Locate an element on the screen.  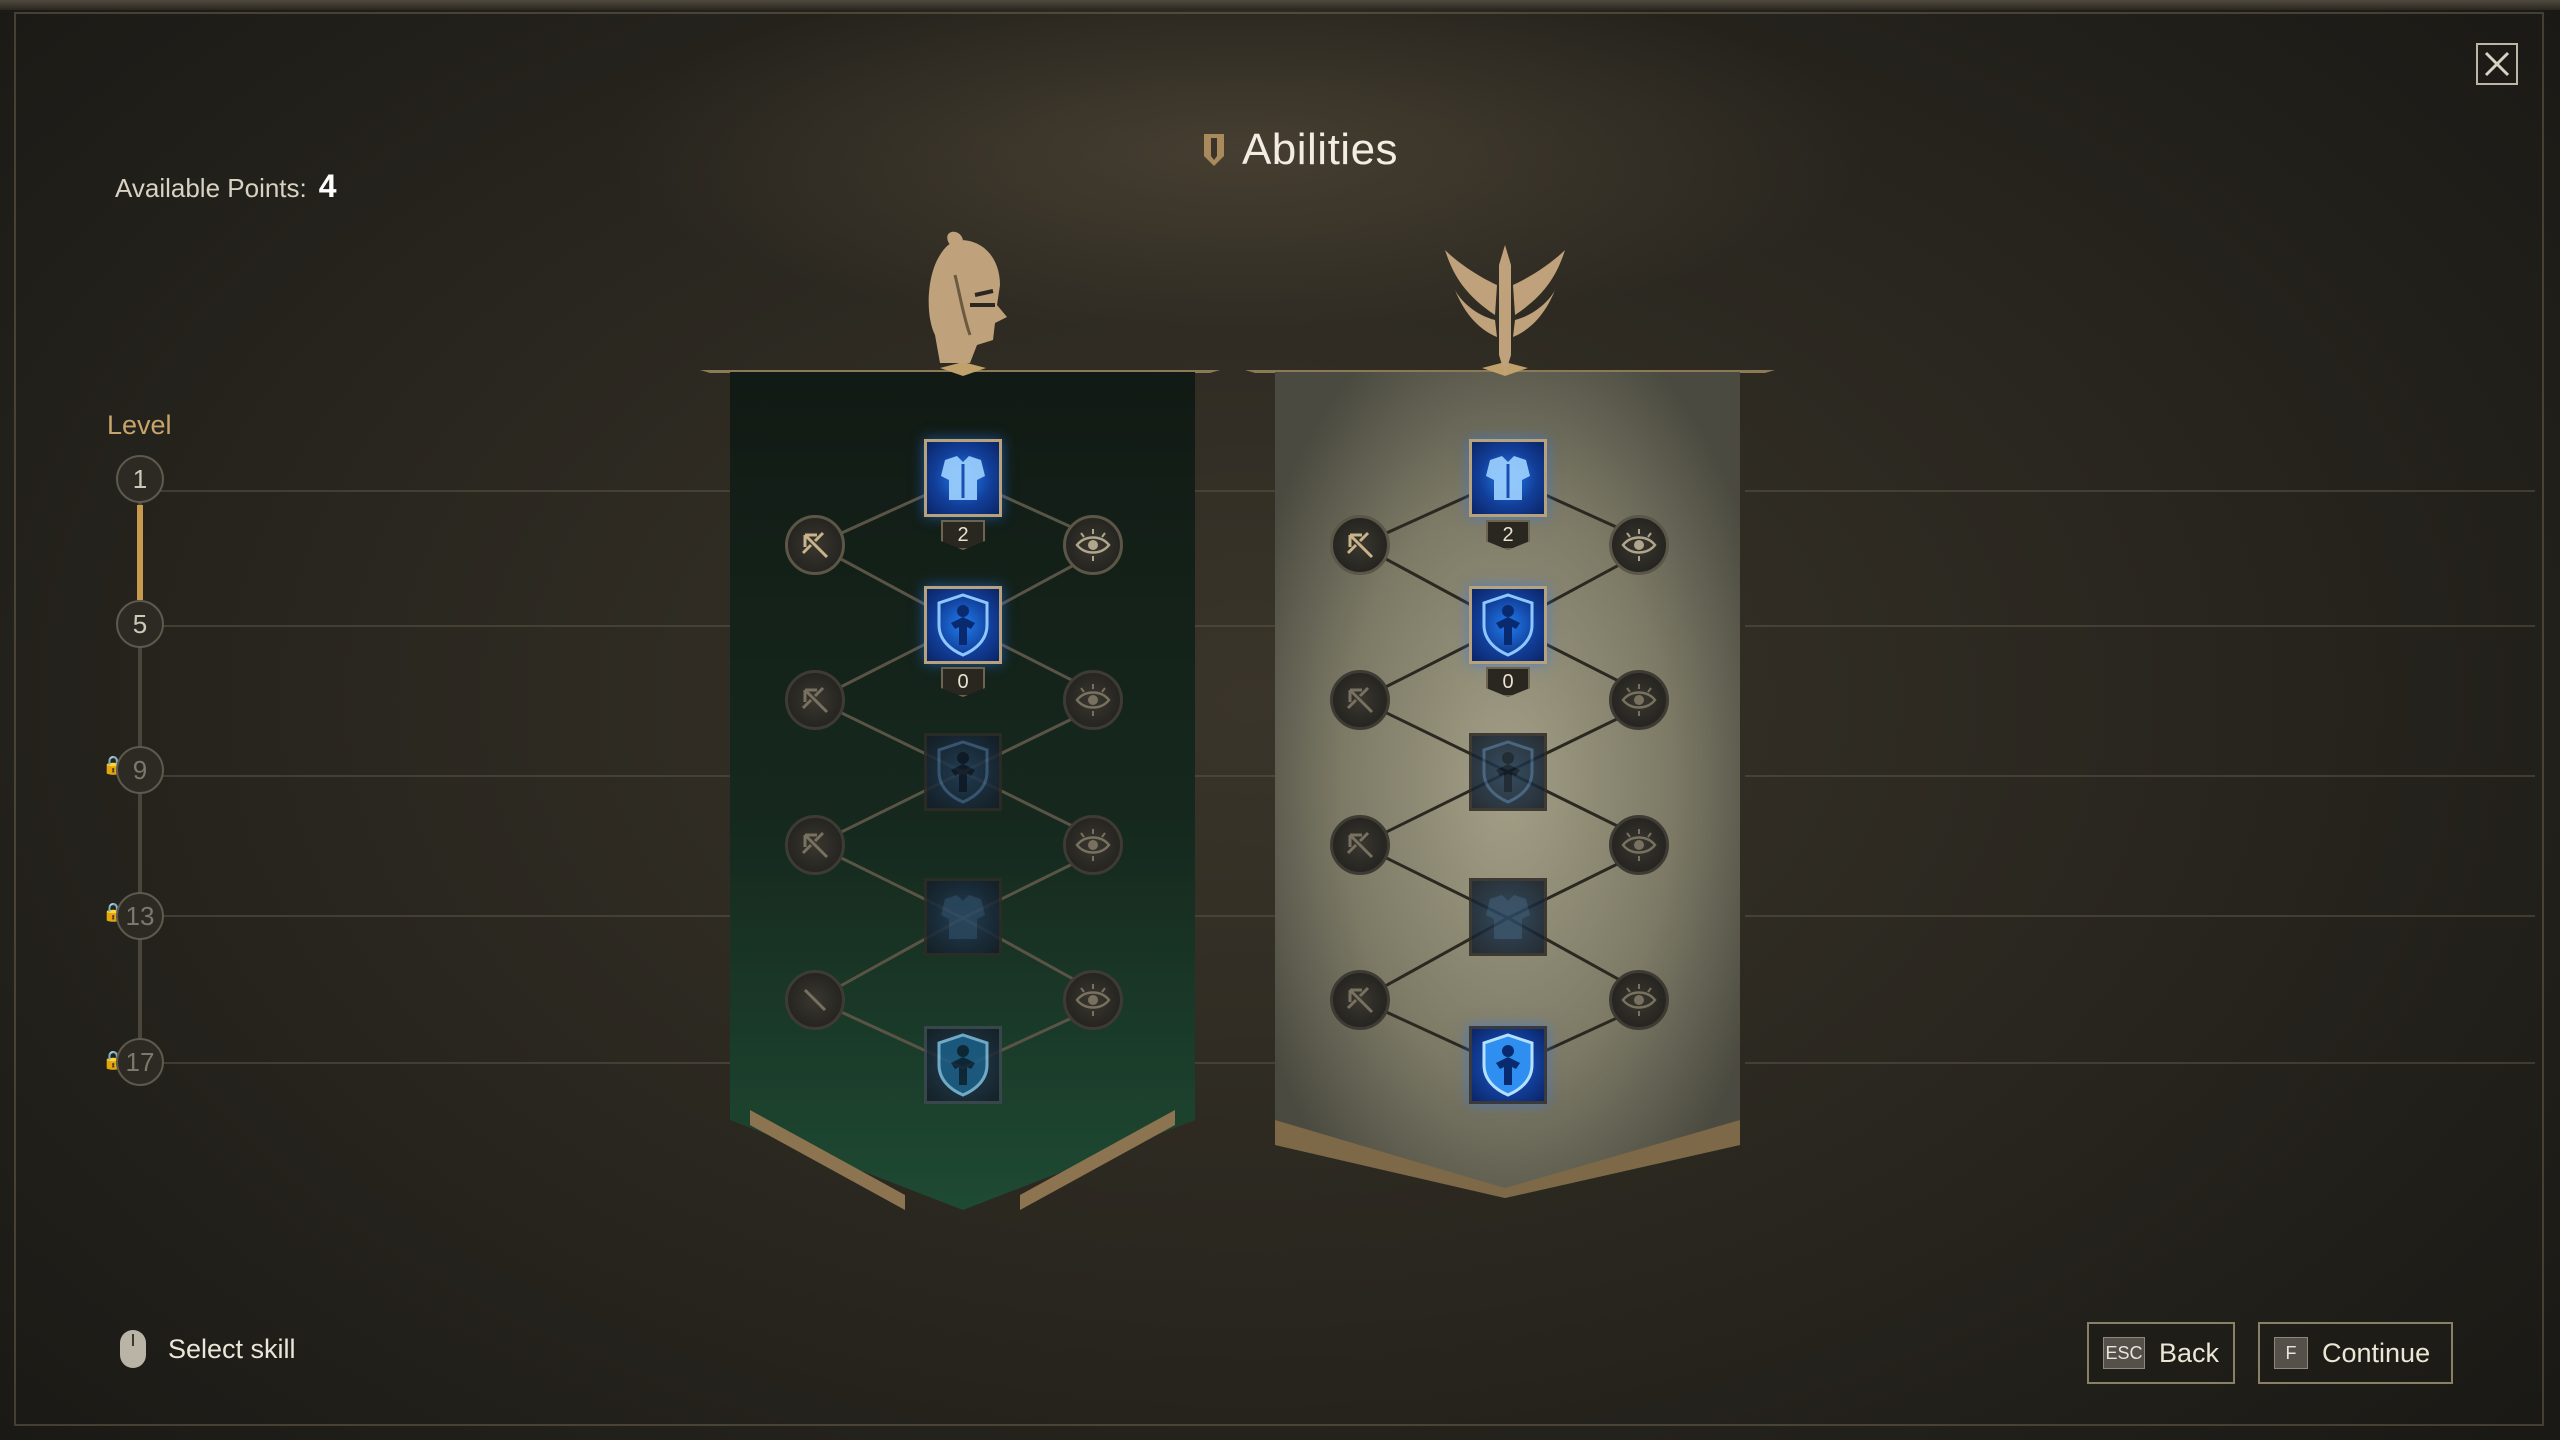
continue-button: F Continue is located at coordinates (2355, 1353).